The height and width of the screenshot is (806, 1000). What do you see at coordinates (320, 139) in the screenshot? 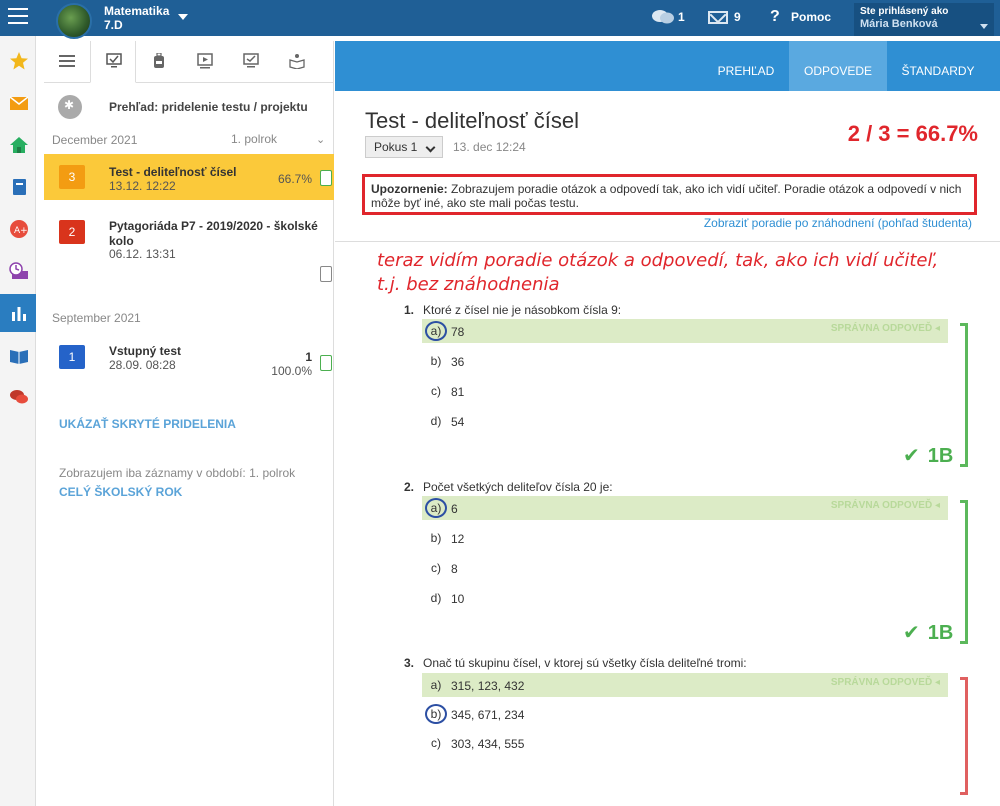
I see `chevron-down-icon: ⌄` at bounding box center [320, 139].